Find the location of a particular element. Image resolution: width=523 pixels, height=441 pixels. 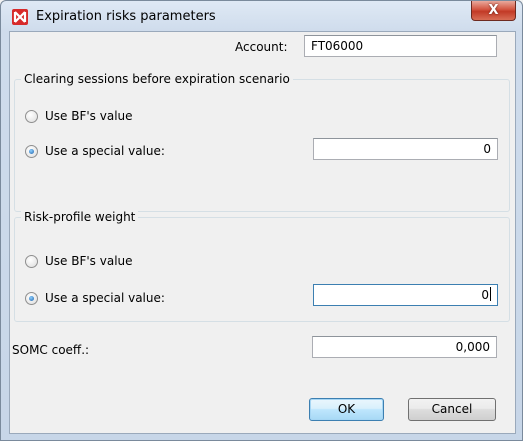

text-caret is located at coordinates (490, 294).